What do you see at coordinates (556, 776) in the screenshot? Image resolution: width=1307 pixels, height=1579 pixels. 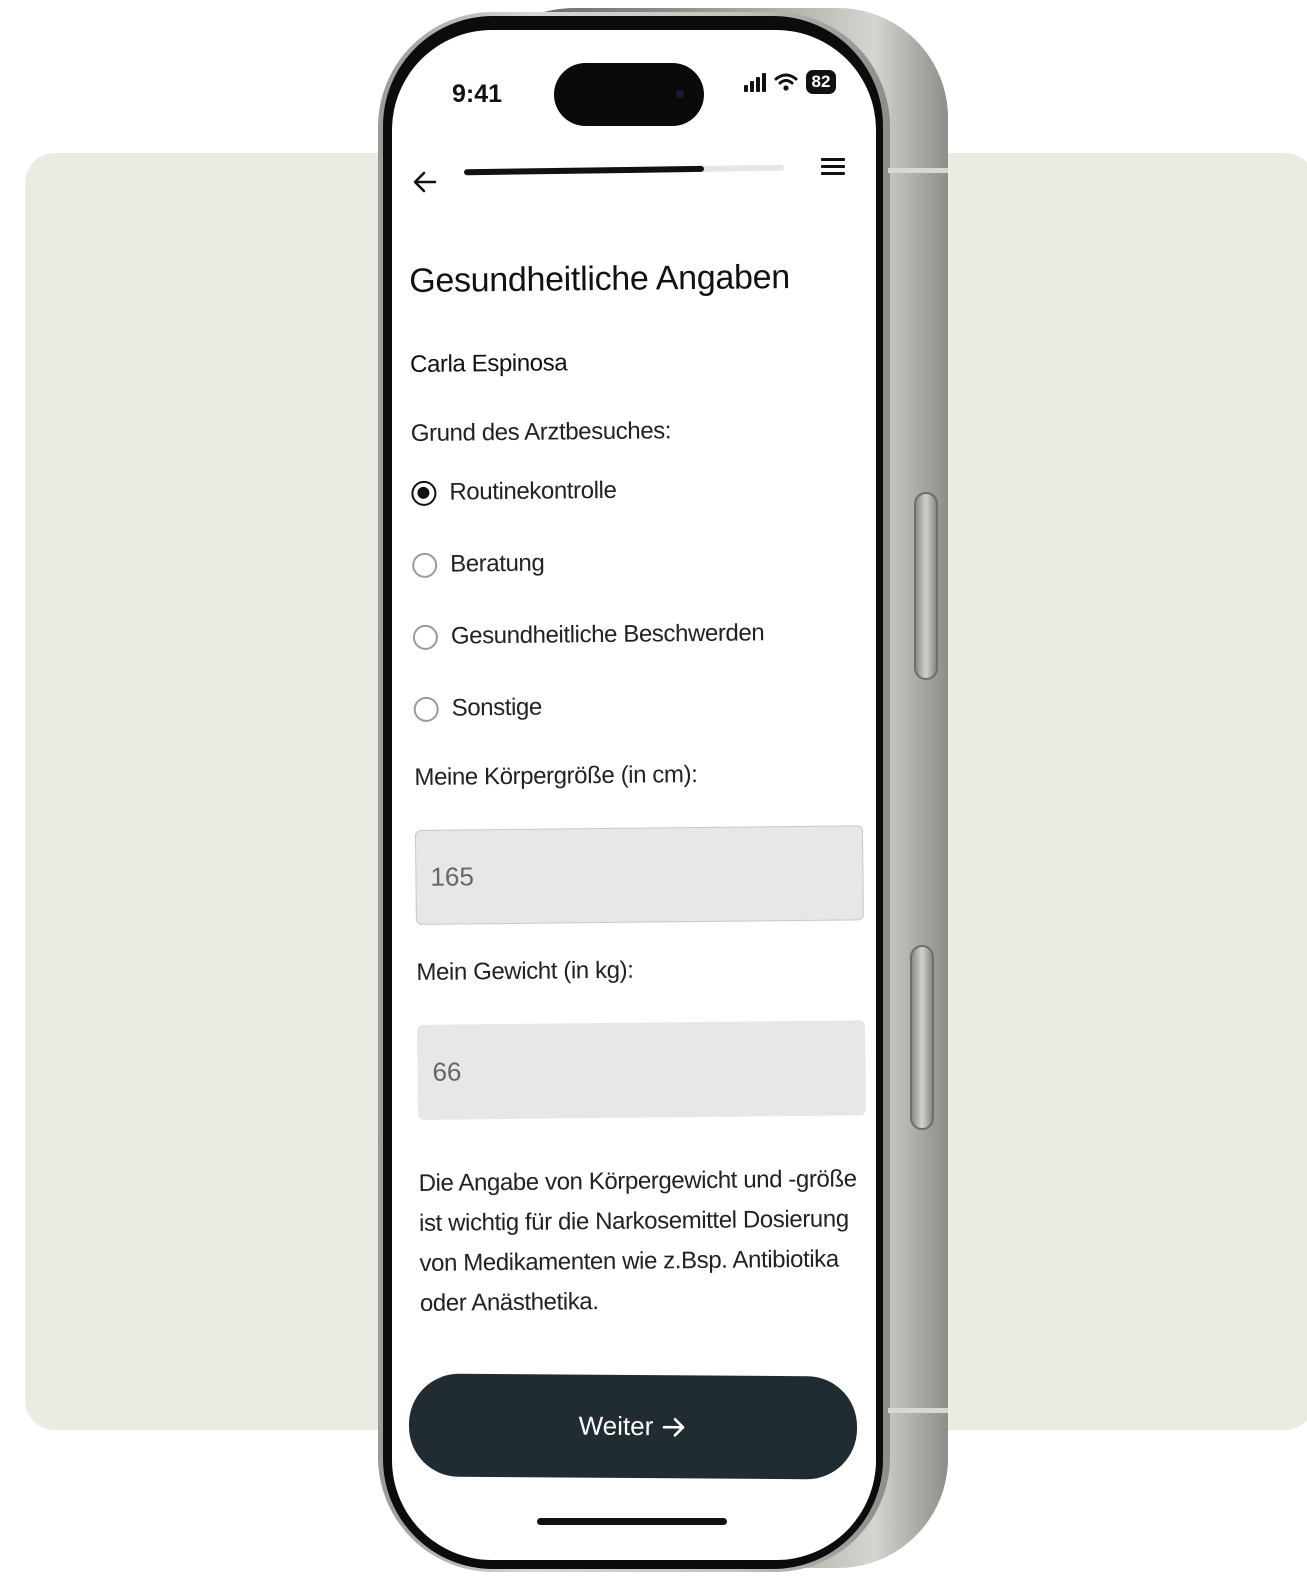 I see `height-label: Meine Körpergröße (in cm):` at bounding box center [556, 776].